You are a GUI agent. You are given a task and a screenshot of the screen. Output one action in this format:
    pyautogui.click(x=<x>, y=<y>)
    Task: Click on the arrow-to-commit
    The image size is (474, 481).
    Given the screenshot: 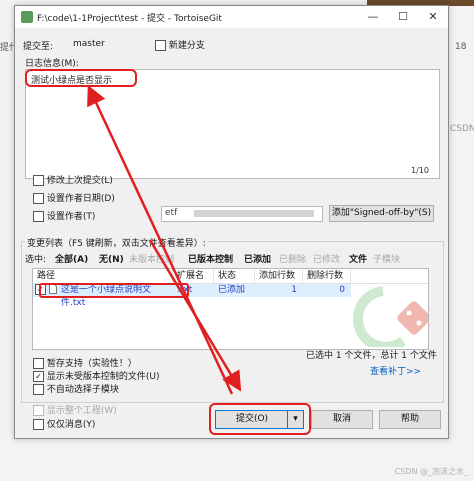 What is the action you would take?
    pyautogui.click(x=195, y=315)
    